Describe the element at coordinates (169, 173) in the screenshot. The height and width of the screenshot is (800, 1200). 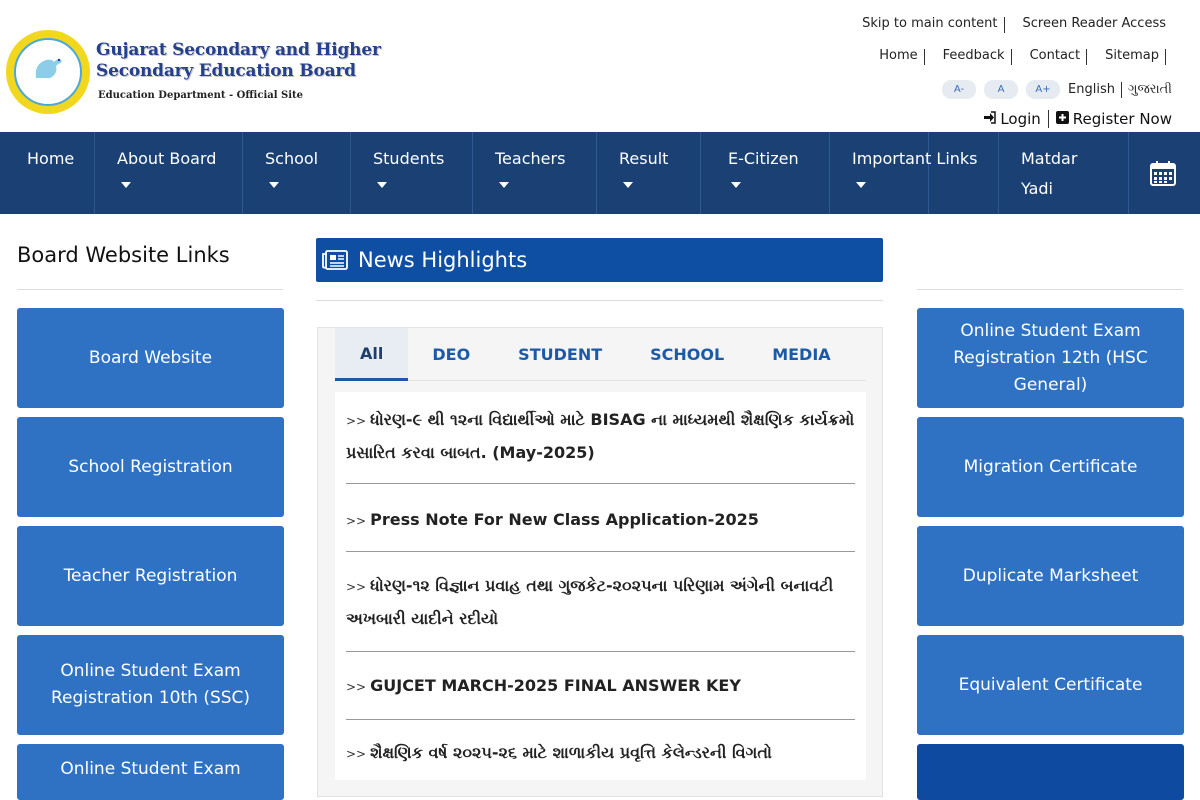
I see `nav-about-board: About Board` at that location.